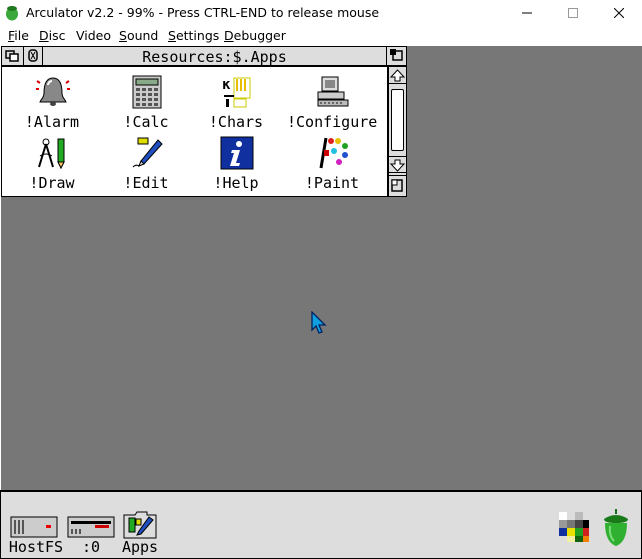  I want to click on app-label: !Chars, so click(236, 122).